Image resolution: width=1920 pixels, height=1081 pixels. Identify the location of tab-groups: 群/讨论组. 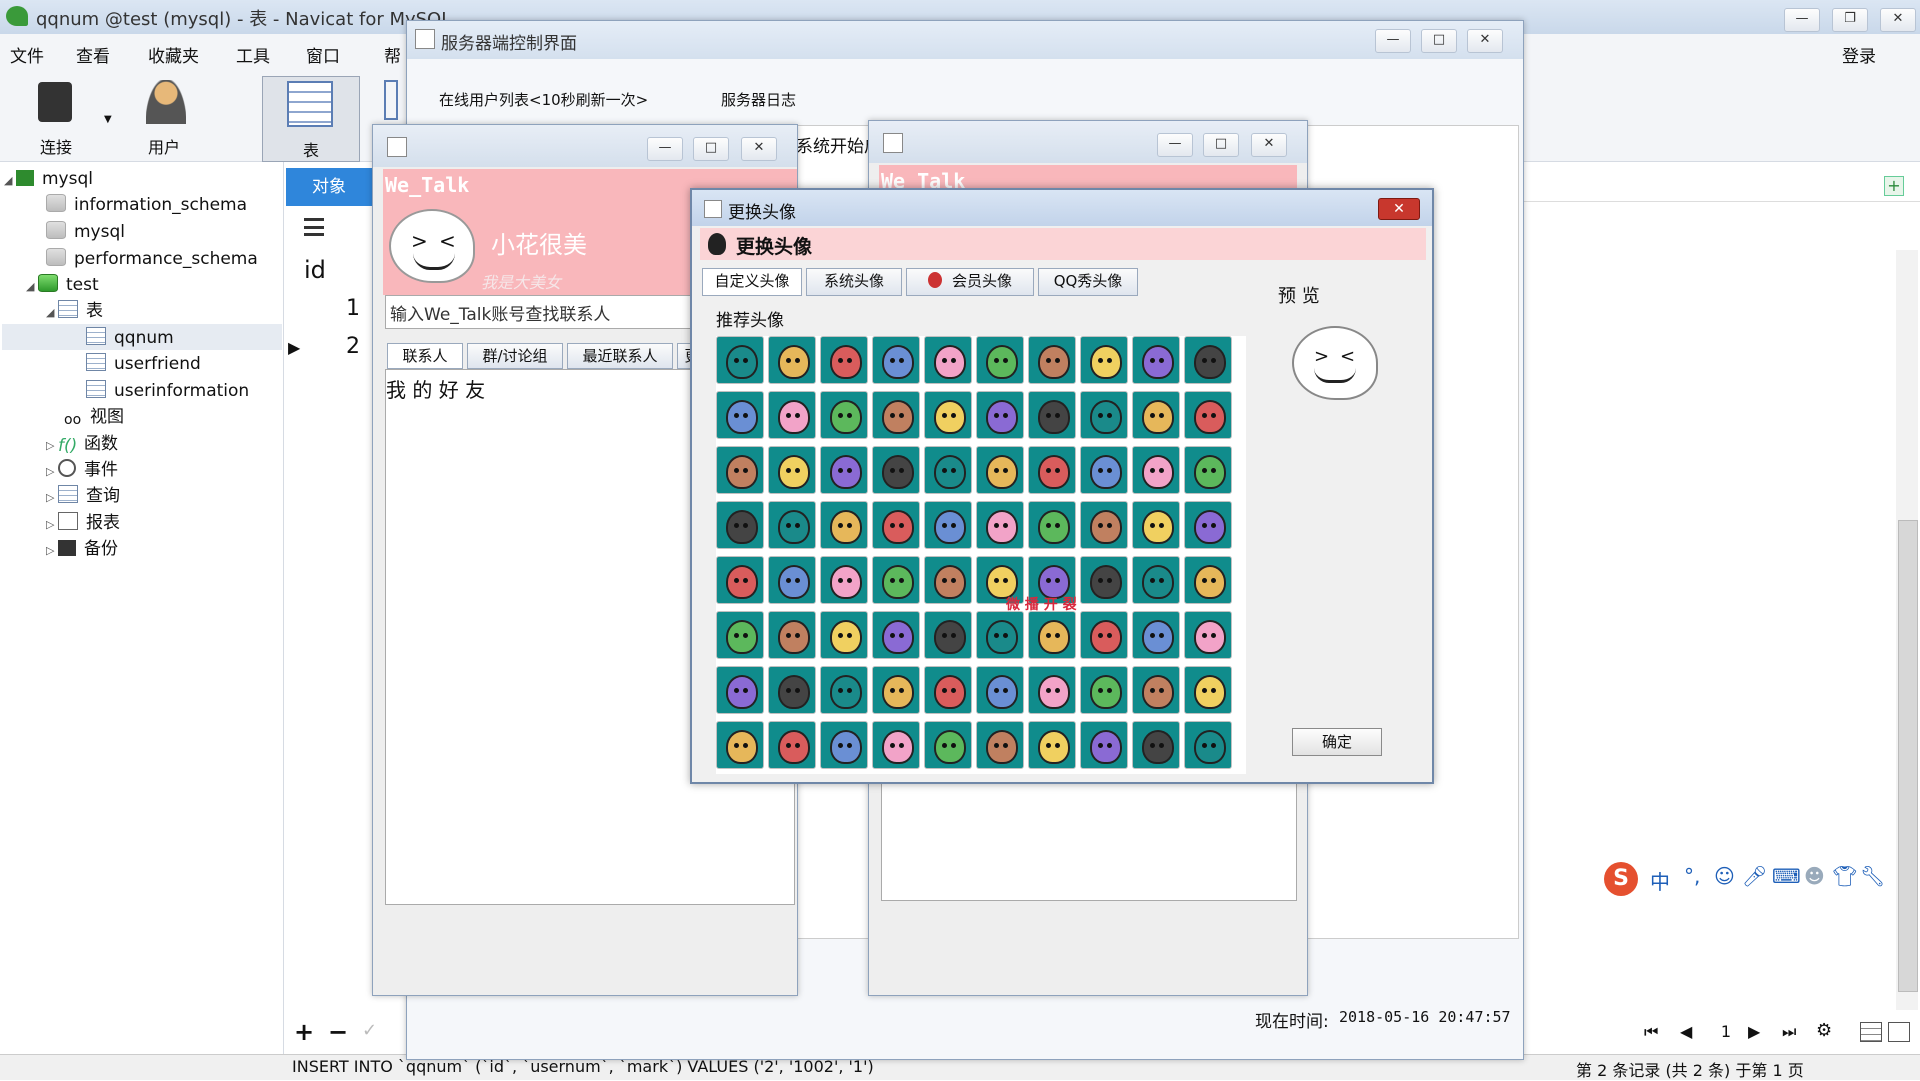
(515, 356).